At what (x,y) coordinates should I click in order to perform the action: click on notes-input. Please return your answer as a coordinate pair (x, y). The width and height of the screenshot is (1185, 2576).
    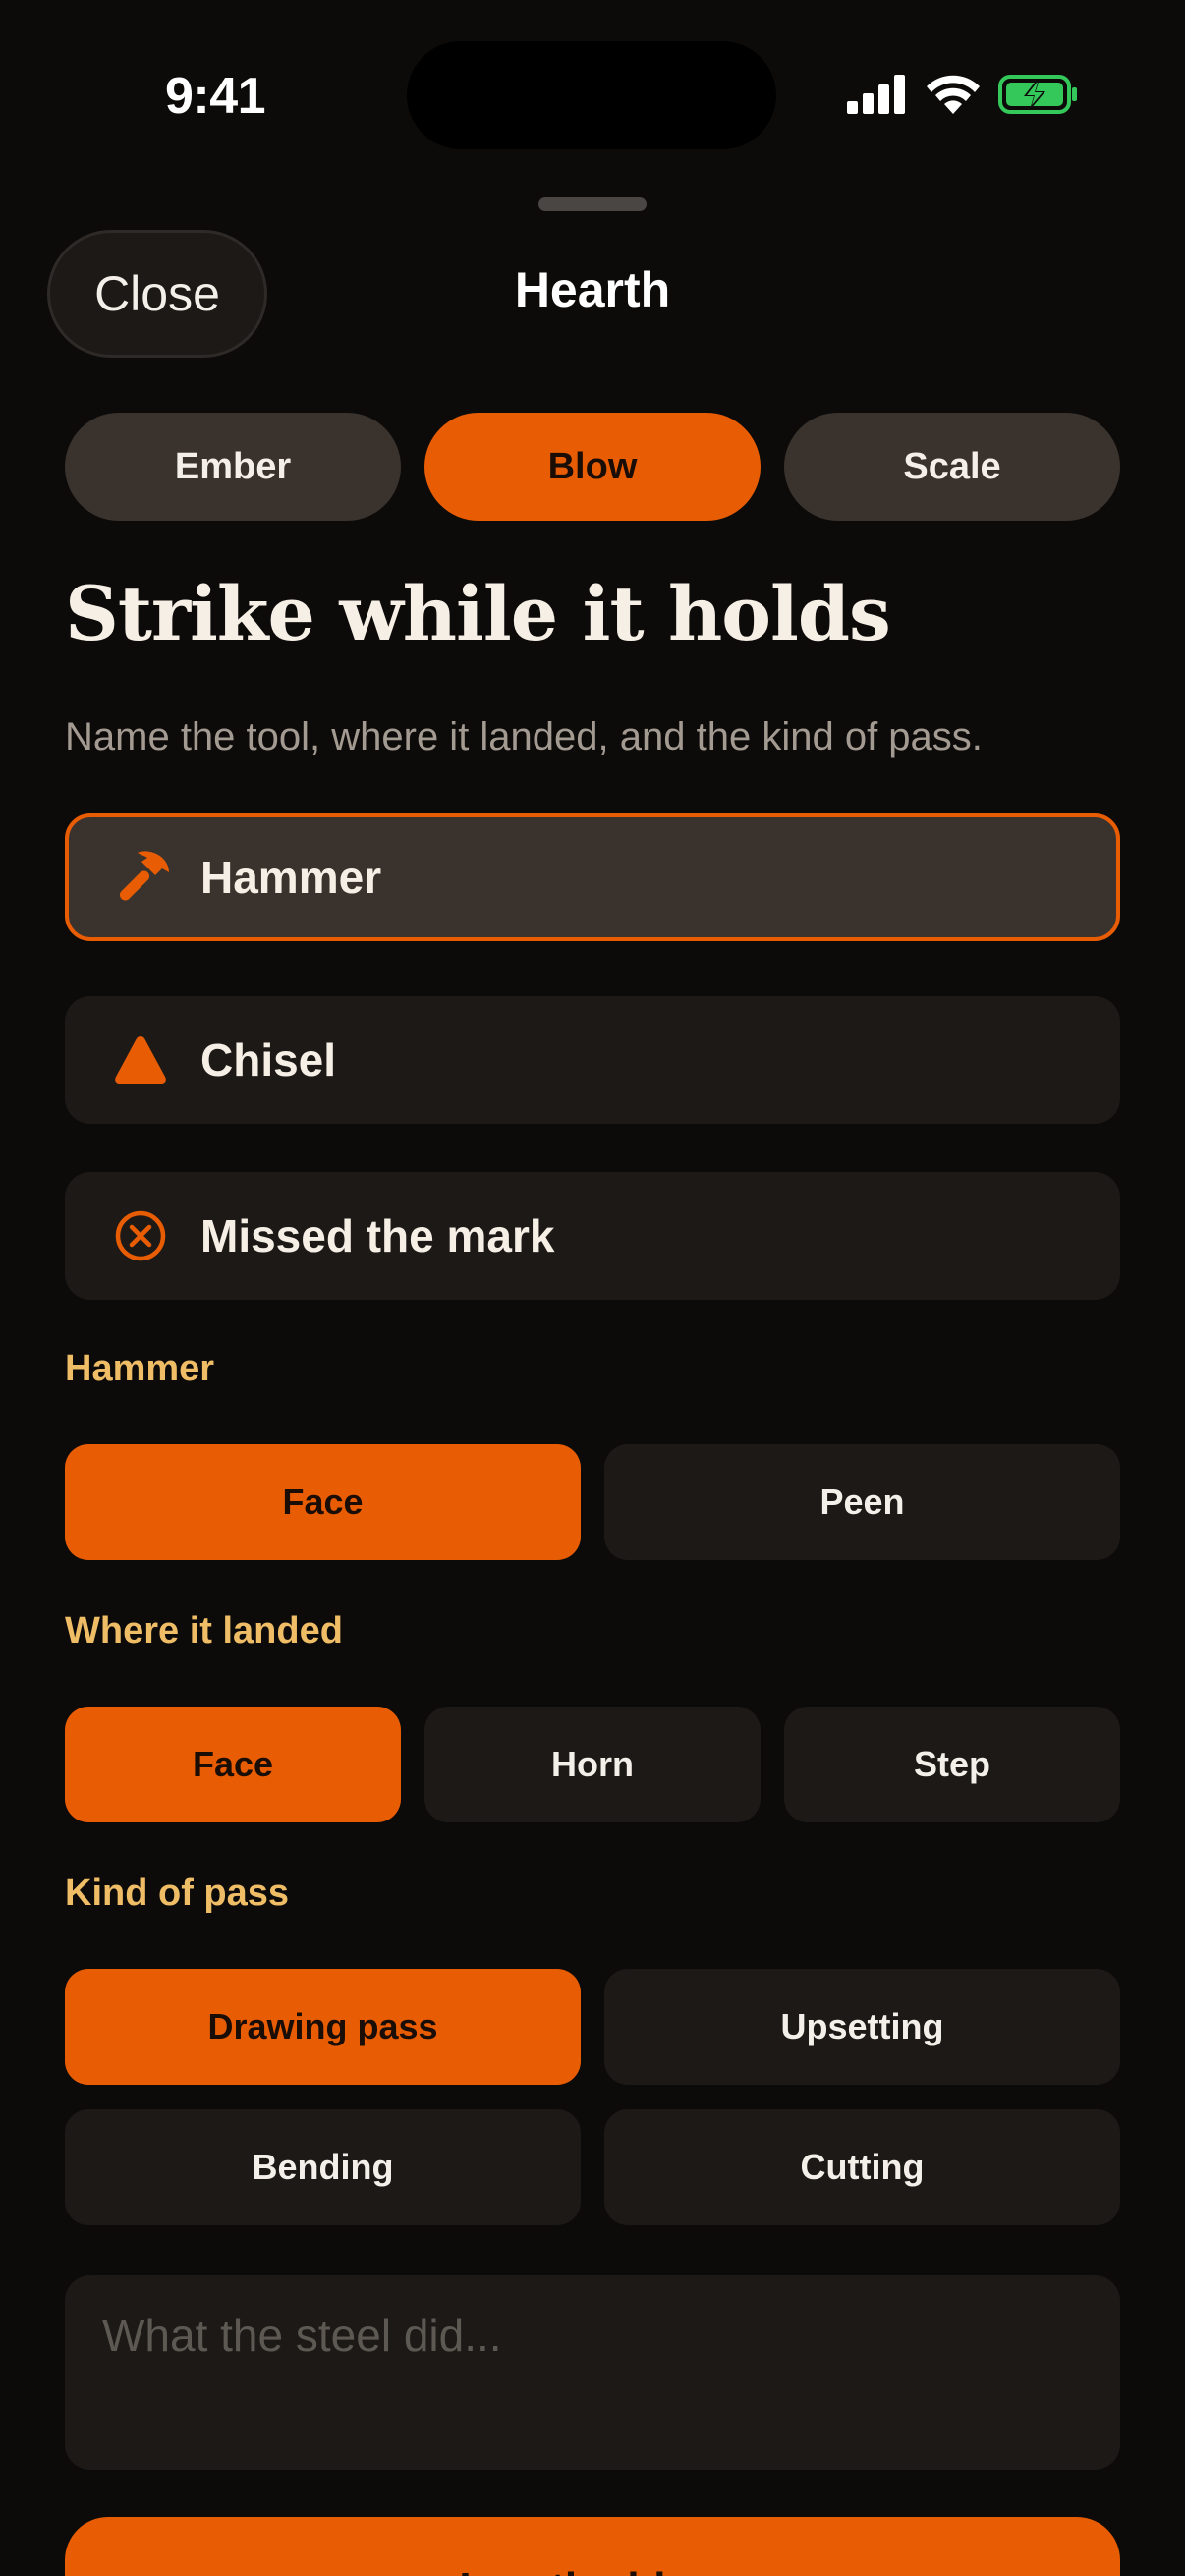
    Looking at the image, I should click on (592, 2372).